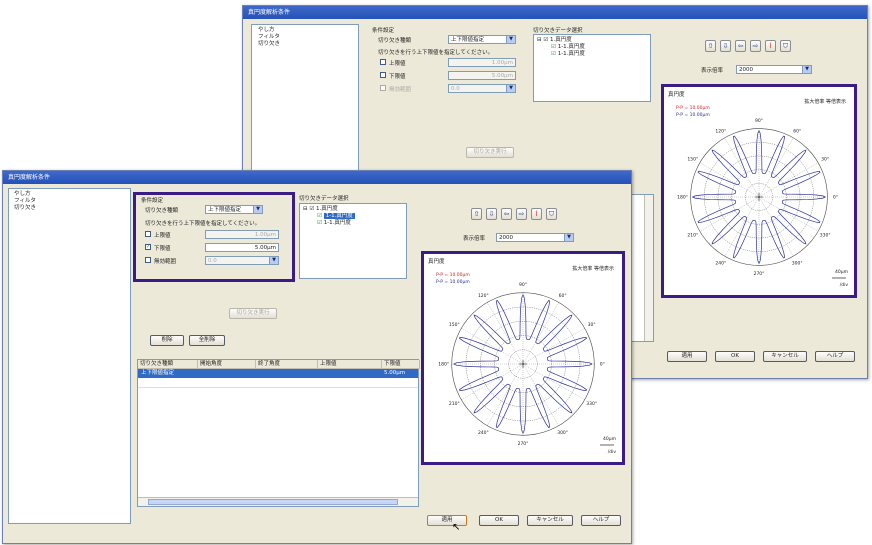  I want to click on angle-label: 120°, so click(720, 131).